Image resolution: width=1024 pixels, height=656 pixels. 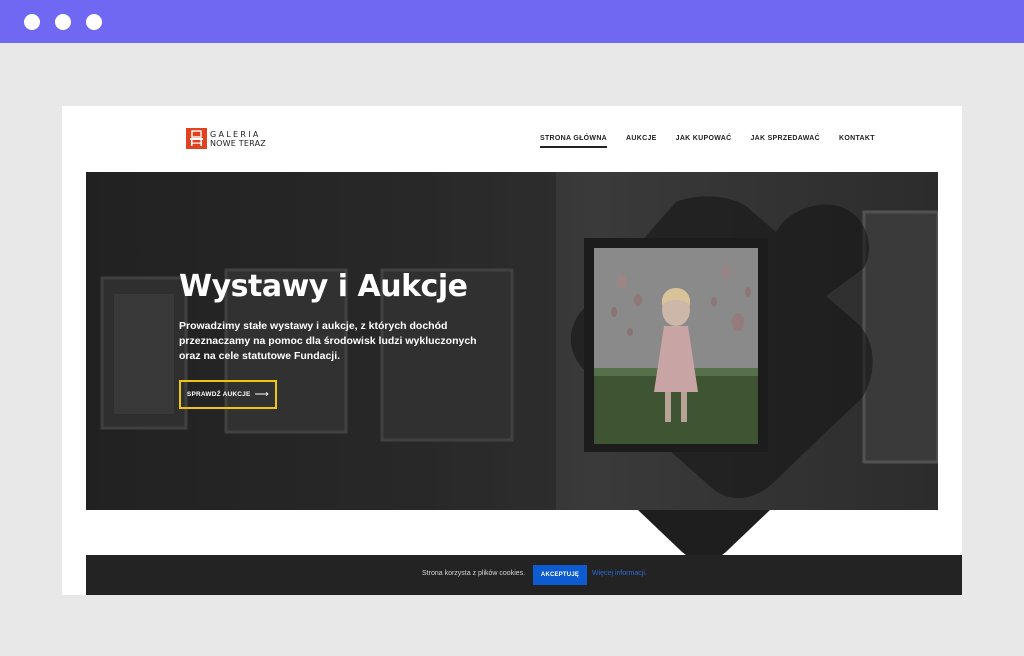 What do you see at coordinates (323, 286) in the screenshot?
I see `hero-title: Wystawy i Aukcje` at bounding box center [323, 286].